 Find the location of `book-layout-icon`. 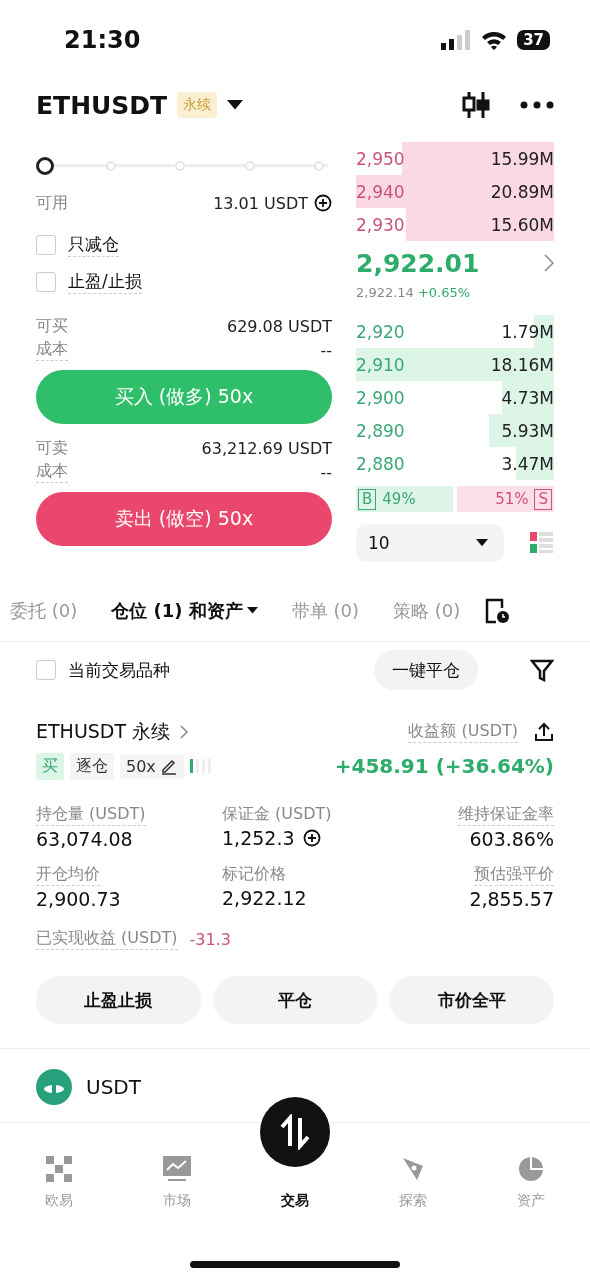

book-layout-icon is located at coordinates (542, 543).